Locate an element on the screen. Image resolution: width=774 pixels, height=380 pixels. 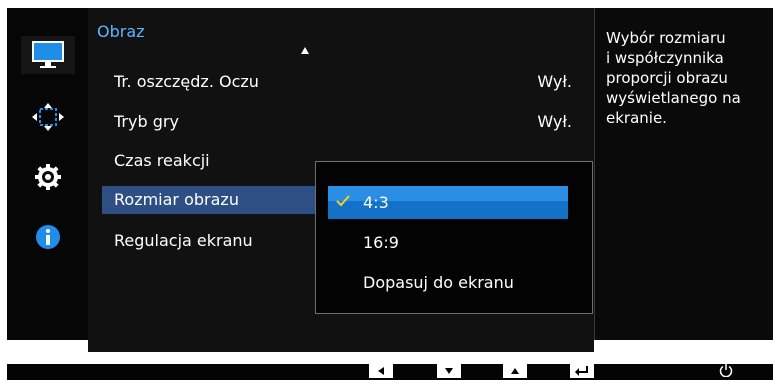
sidebar-item-picture is located at coordinates (48, 55).